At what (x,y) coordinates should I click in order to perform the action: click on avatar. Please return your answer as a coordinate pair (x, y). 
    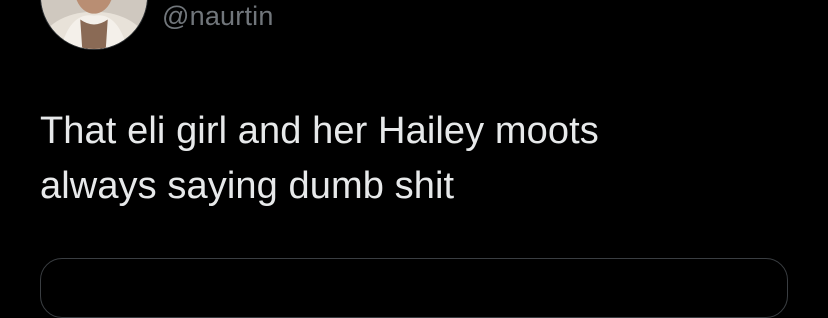
    Looking at the image, I should click on (94, 25).